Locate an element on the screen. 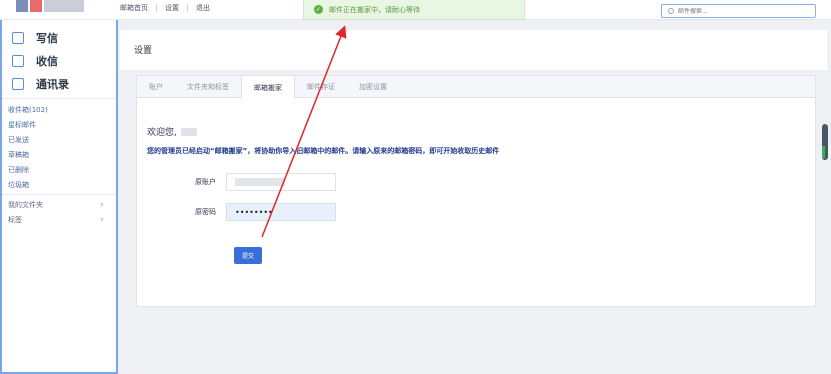 The height and width of the screenshot is (374, 831). contacts-button: 通讯录 is located at coordinates (59, 83).